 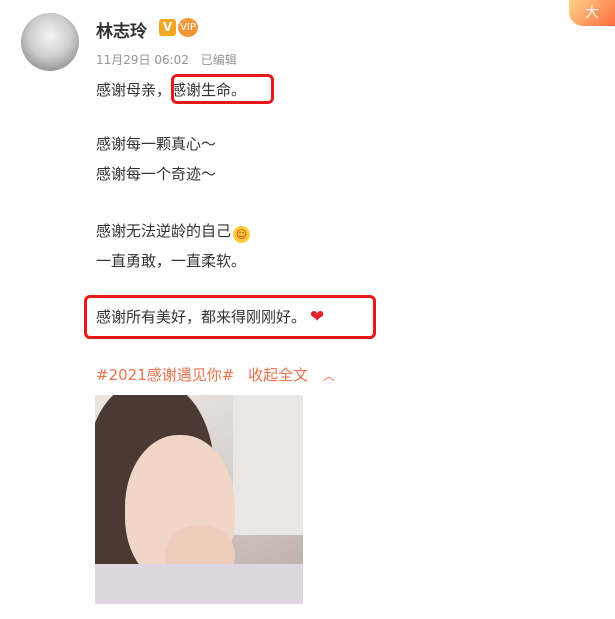 I want to click on text-line-4: 感谢无法逆龄的自己, so click(x=164, y=231).